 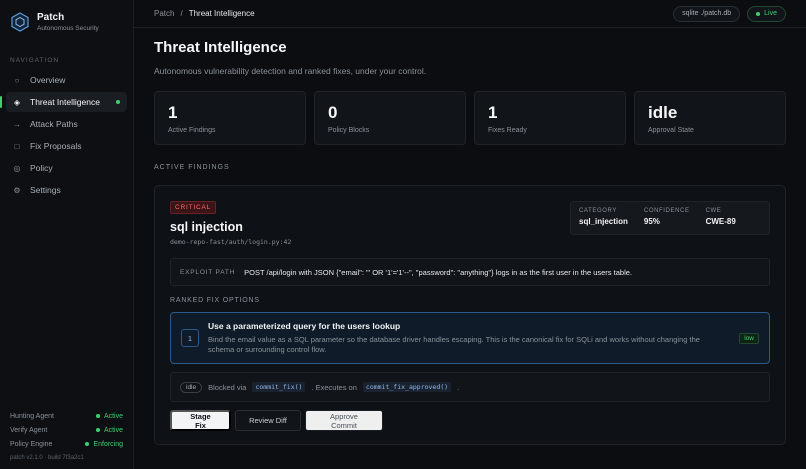 What do you see at coordinates (230, 118) in the screenshot?
I see `stat-card-active-findings: 1 Active Findings` at bounding box center [230, 118].